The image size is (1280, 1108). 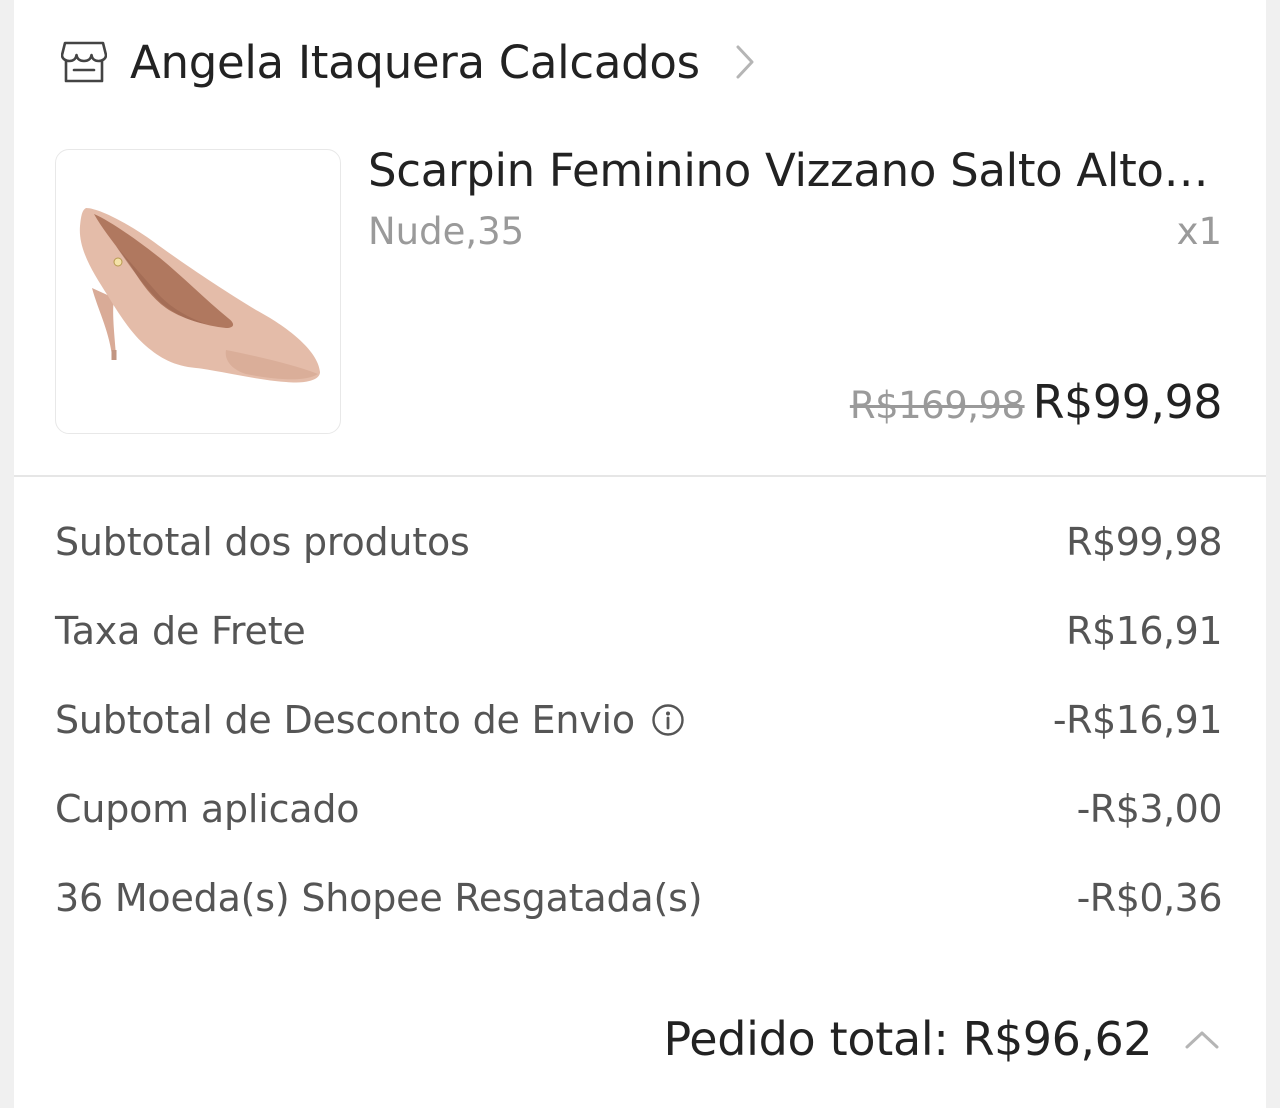 What do you see at coordinates (806, 1039) in the screenshot?
I see `total-label: Pedido total:` at bounding box center [806, 1039].